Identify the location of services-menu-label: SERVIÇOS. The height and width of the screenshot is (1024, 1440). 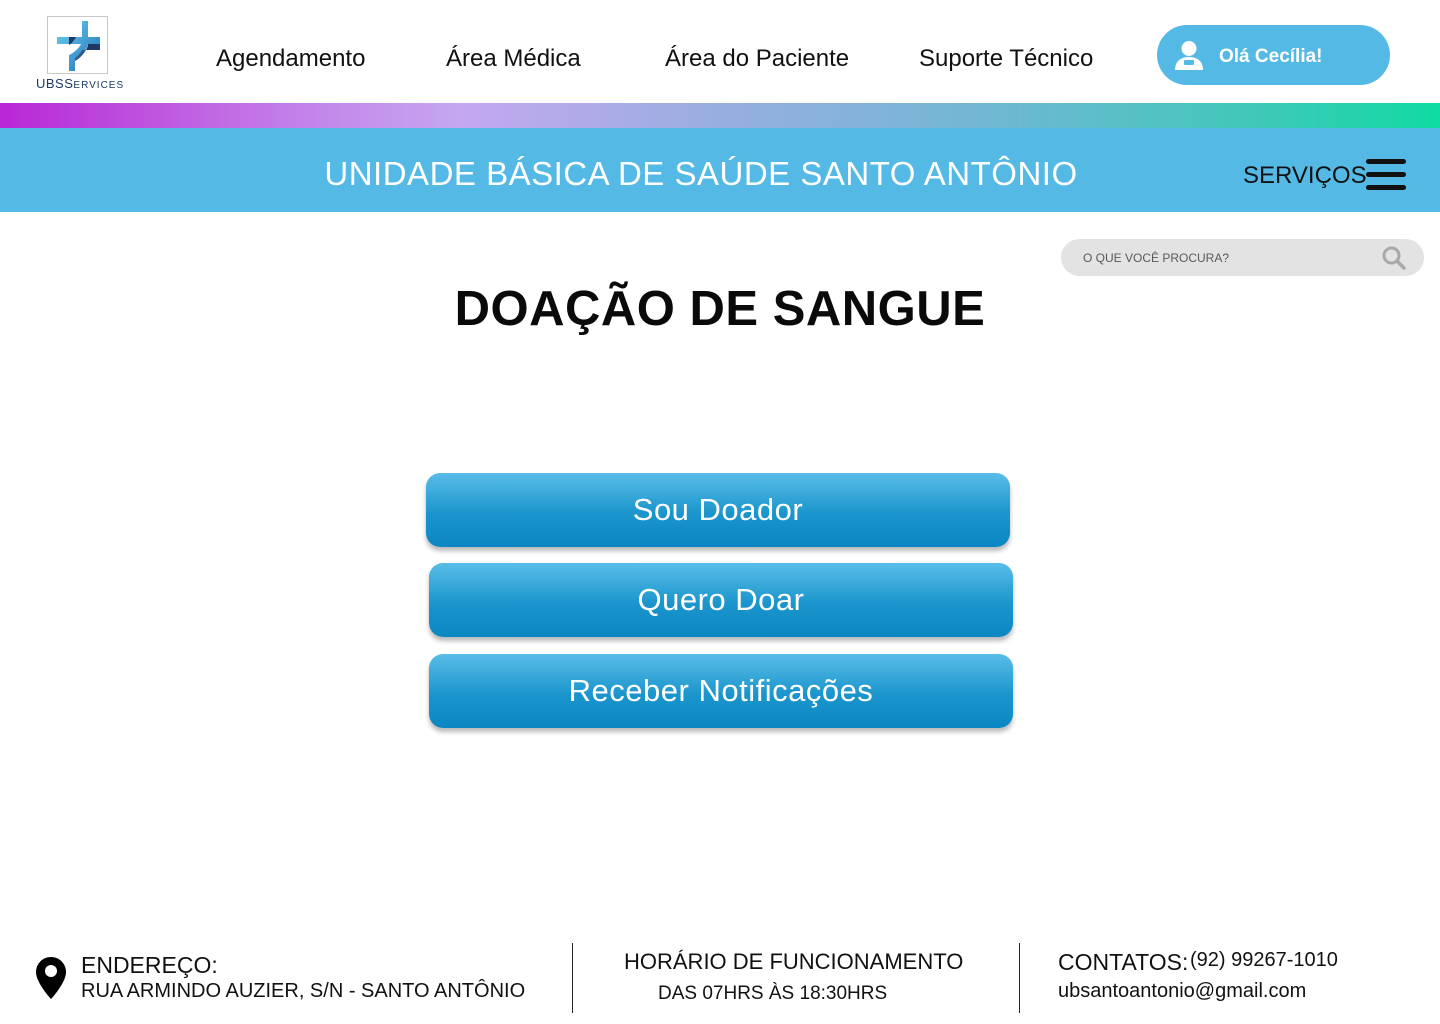
(1305, 176).